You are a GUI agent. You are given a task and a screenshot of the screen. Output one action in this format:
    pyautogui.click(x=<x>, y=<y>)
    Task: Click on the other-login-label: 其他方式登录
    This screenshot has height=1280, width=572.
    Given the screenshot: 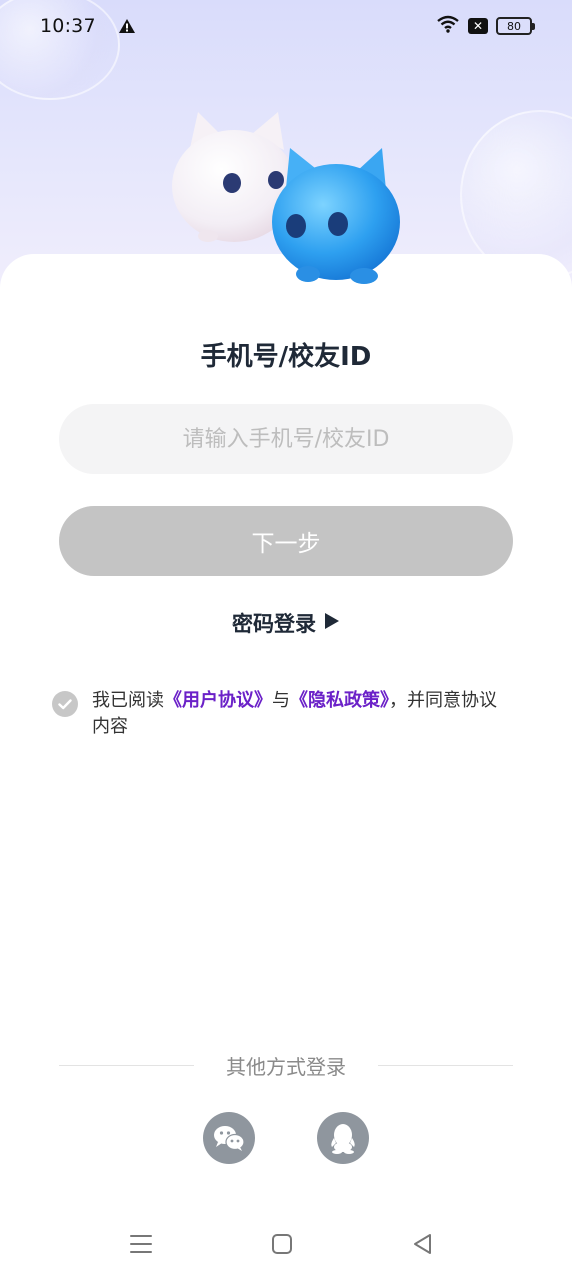 What is the action you would take?
    pyautogui.click(x=286, y=1066)
    